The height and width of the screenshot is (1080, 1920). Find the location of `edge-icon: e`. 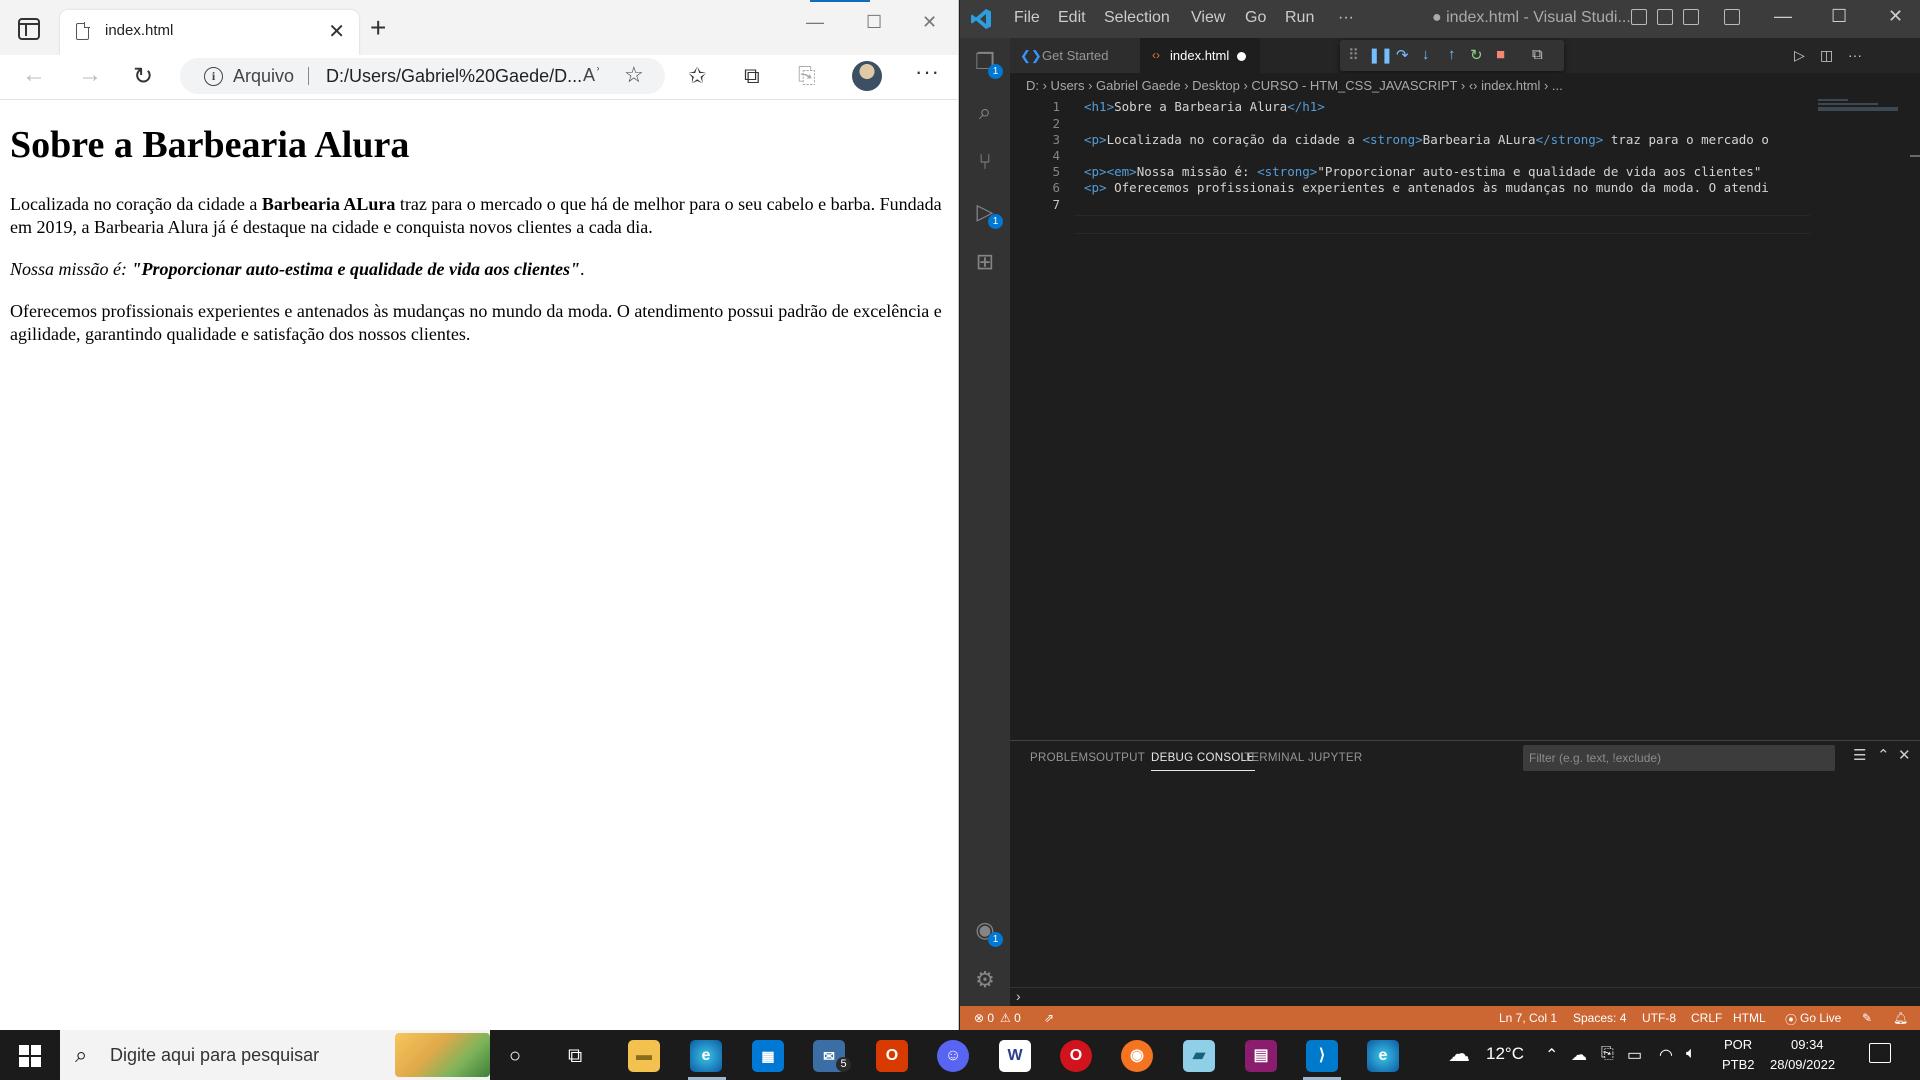

edge-icon: e is located at coordinates (706, 1056).